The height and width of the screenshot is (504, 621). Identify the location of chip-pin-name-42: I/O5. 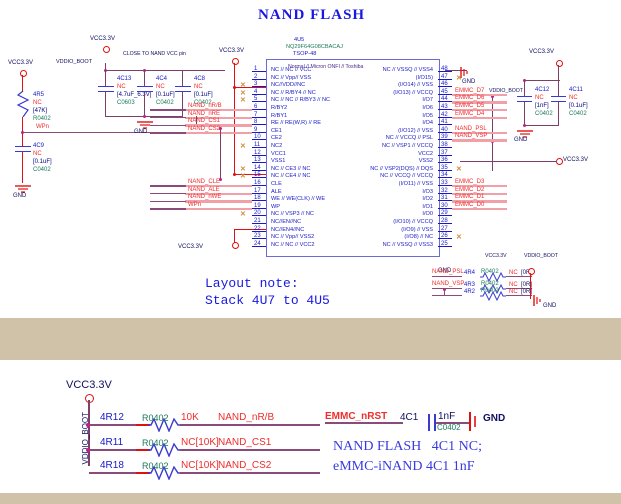
(427, 115).